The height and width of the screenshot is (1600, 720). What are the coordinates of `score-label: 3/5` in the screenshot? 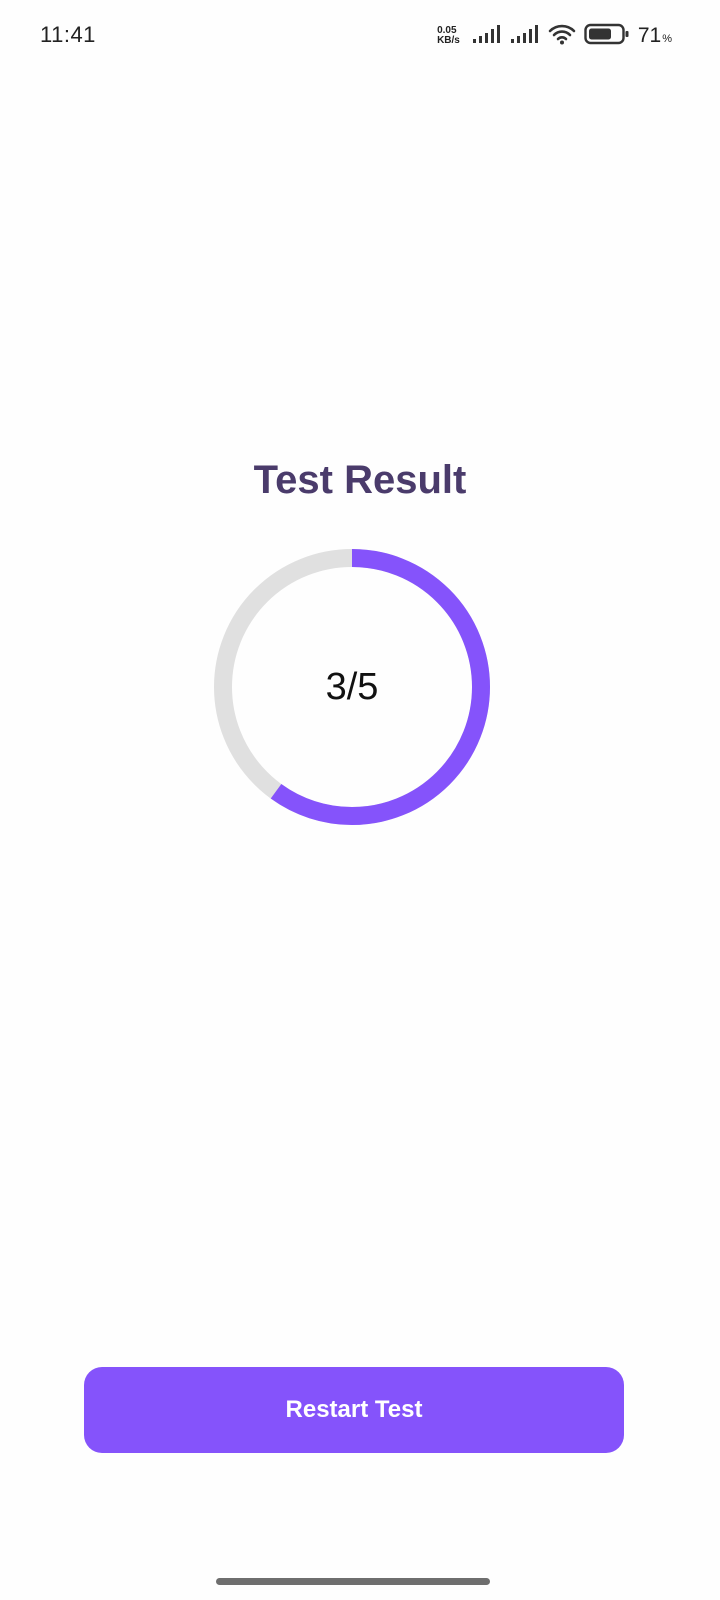 It's located at (352, 686).